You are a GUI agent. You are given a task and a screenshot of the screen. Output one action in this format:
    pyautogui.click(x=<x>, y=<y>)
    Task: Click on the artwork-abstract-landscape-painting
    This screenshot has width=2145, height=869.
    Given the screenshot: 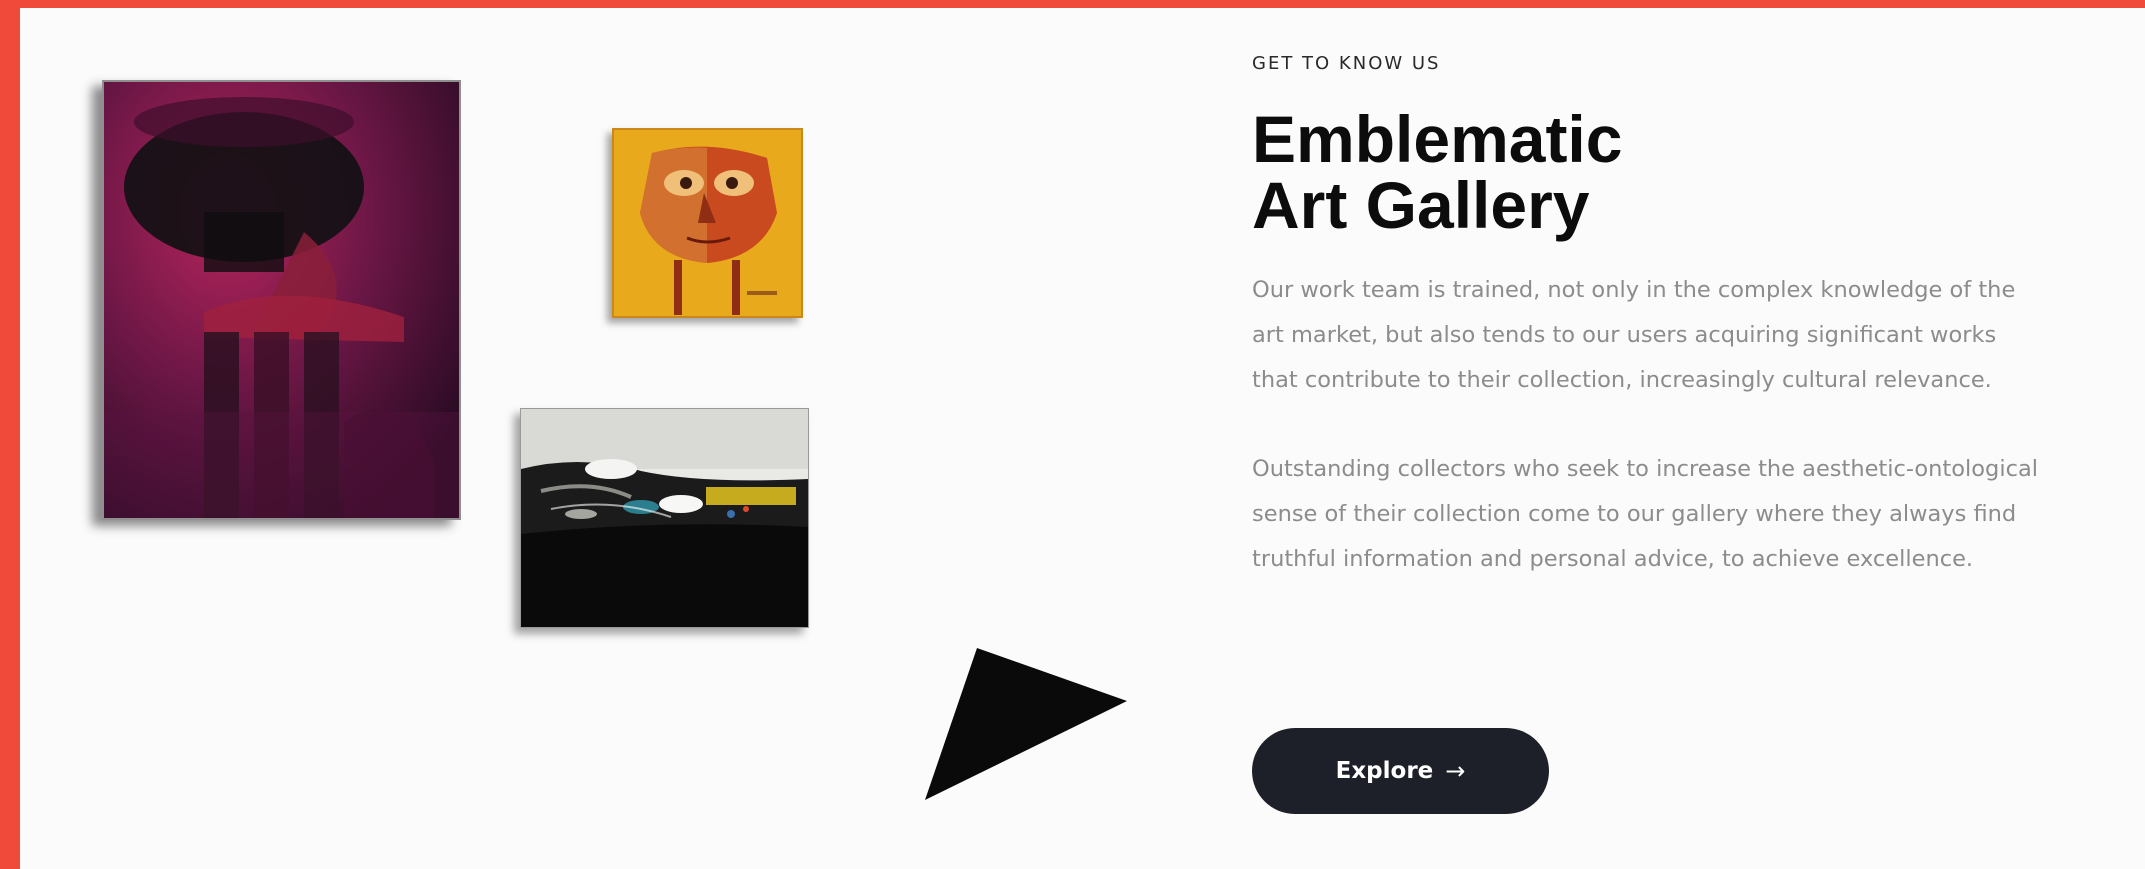 What is the action you would take?
    pyautogui.click(x=664, y=518)
    